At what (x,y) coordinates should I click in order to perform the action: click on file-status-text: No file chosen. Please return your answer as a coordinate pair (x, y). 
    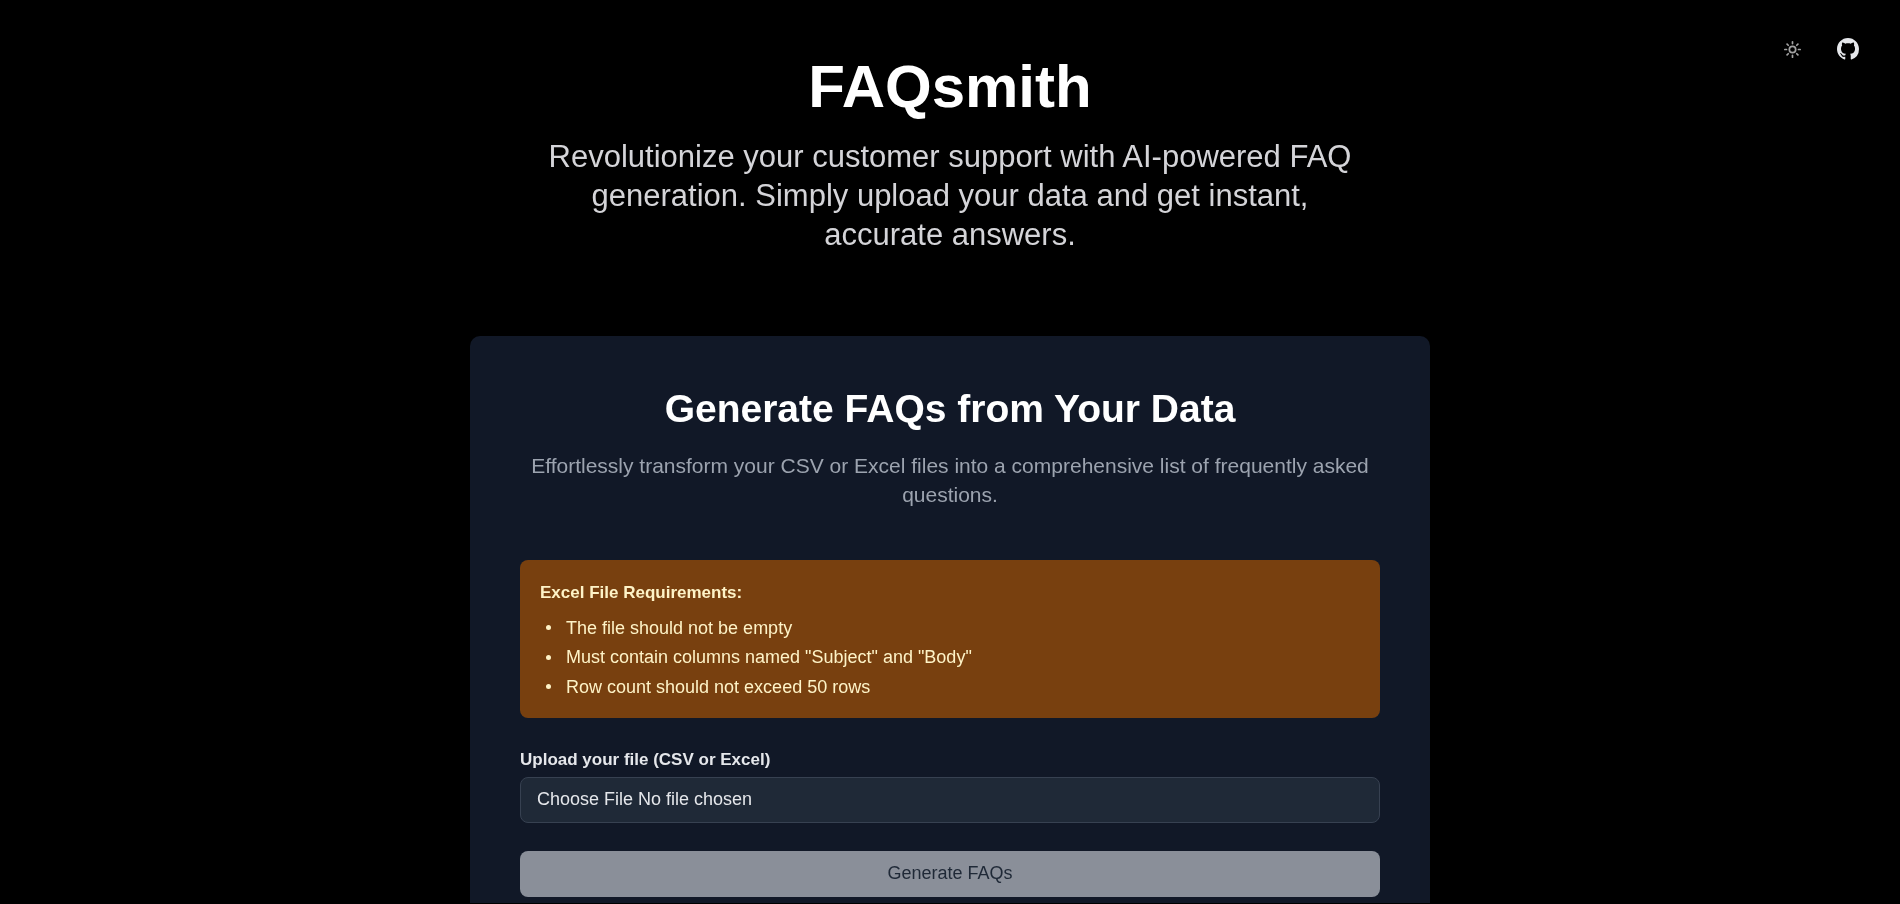
    Looking at the image, I should click on (695, 799).